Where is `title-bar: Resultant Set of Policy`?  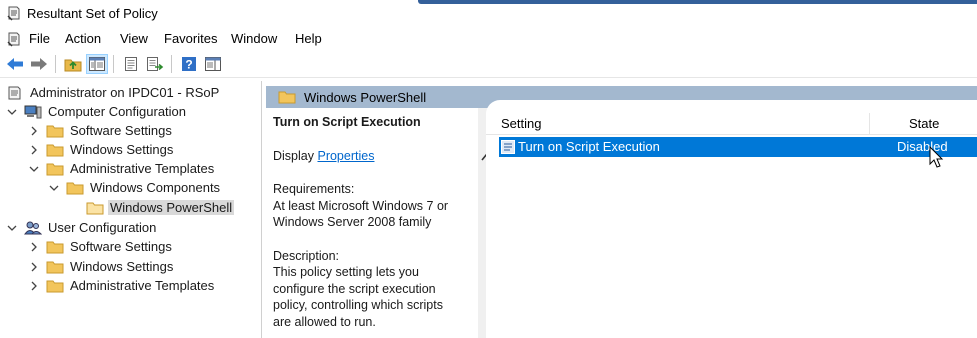 title-bar: Resultant Set of Policy is located at coordinates (488, 14).